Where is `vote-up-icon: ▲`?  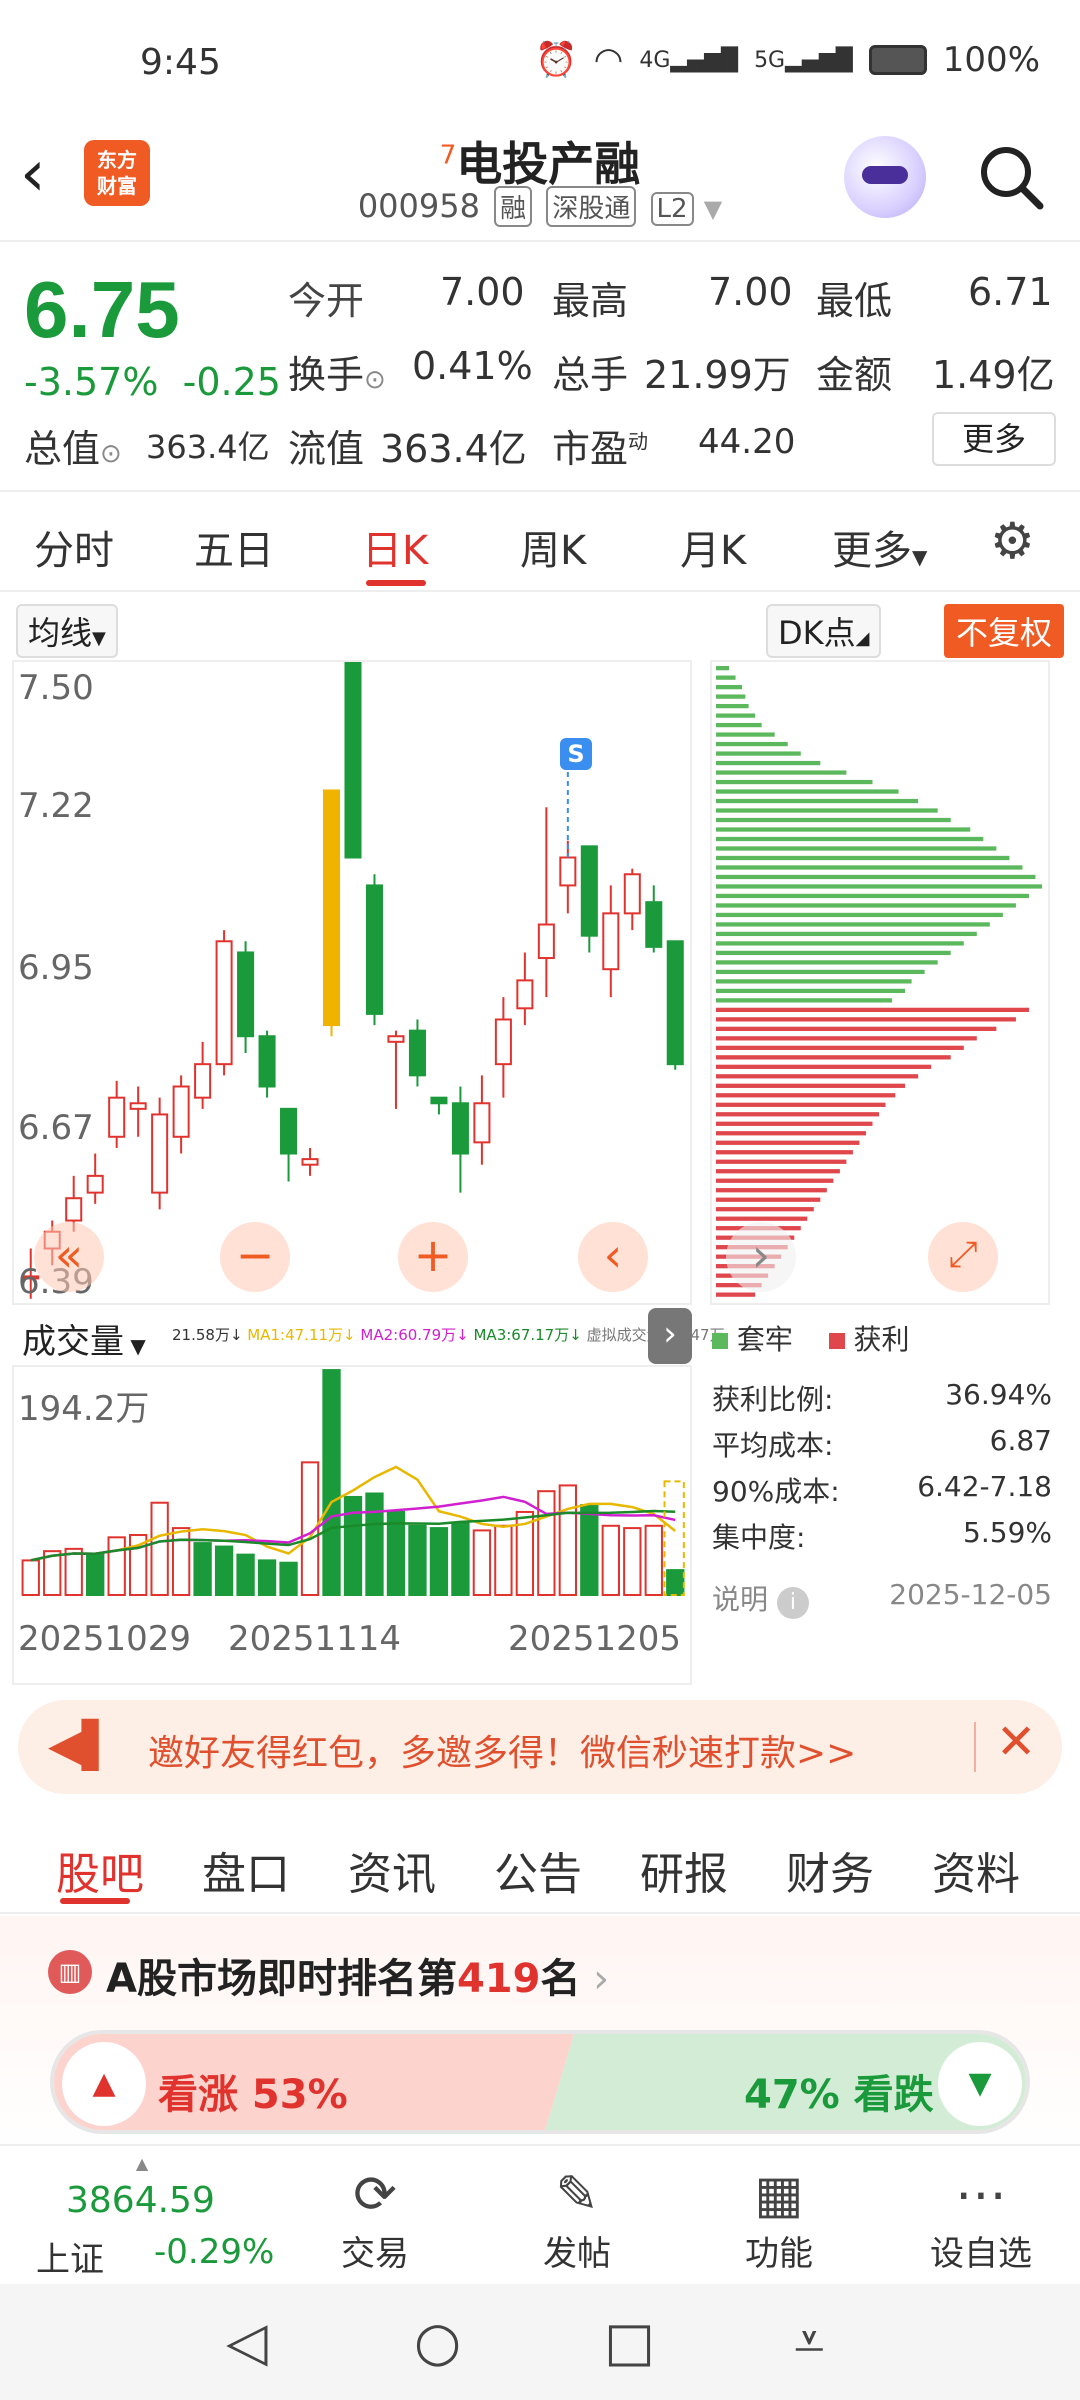 vote-up-icon: ▲ is located at coordinates (104, 2084).